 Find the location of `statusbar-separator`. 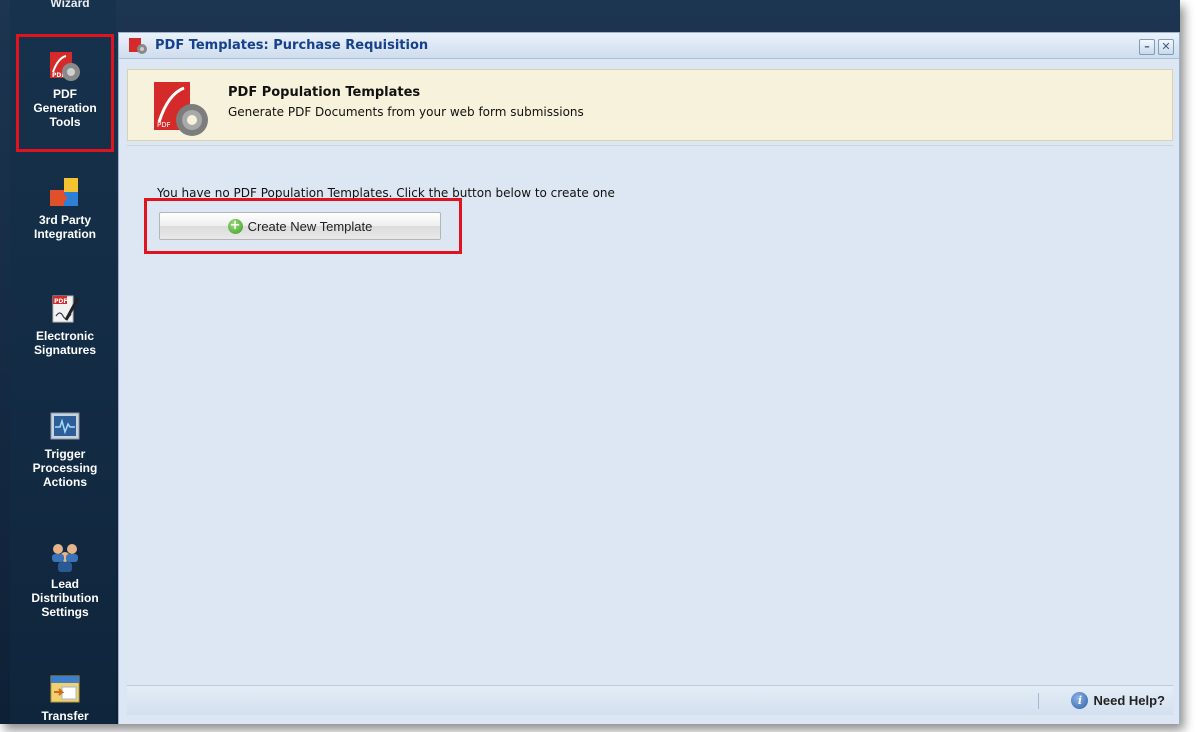

statusbar-separator is located at coordinates (1038, 701).